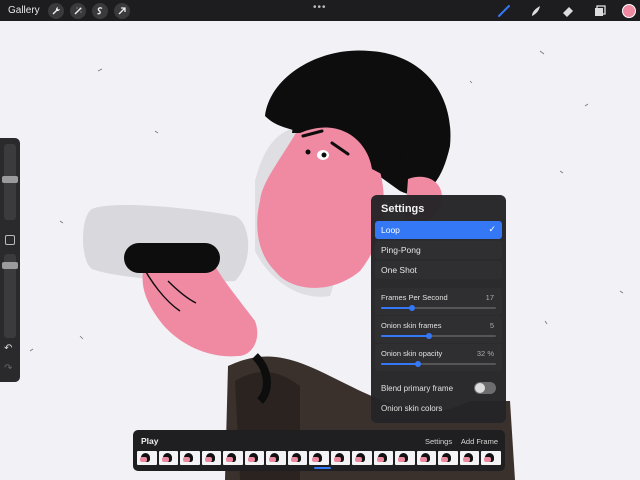 This screenshot has width=640, height=480. What do you see at coordinates (438, 250) in the screenshot?
I see `option-ping-pong: Ping-Pong` at bounding box center [438, 250].